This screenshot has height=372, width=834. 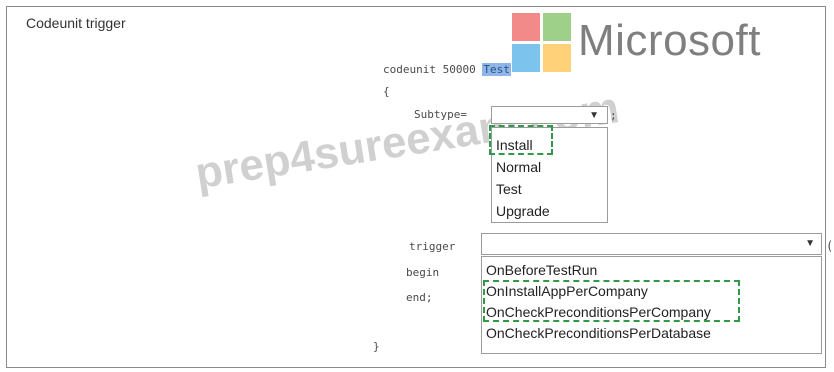 I want to click on panel-title: Codeunit trigger, so click(x=76, y=23).